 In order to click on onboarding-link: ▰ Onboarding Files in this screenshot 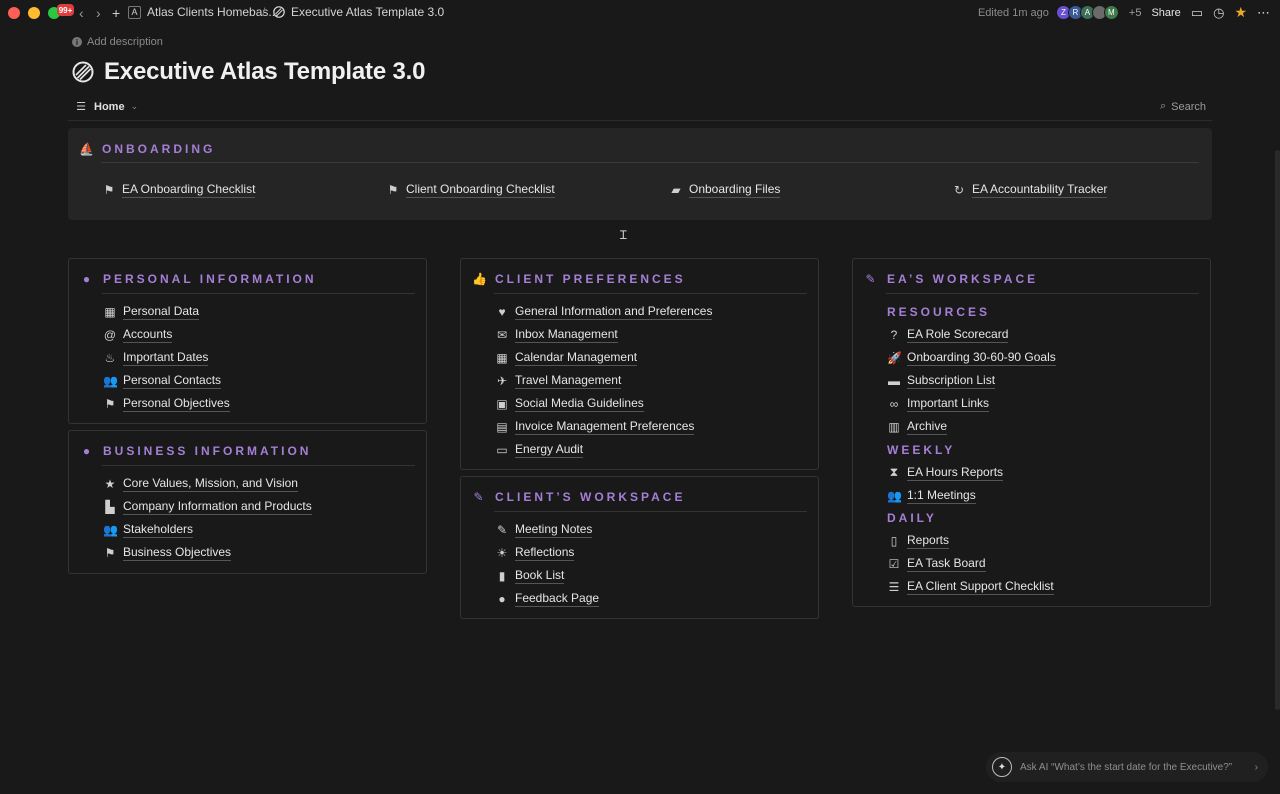, I will do `click(725, 190)`.